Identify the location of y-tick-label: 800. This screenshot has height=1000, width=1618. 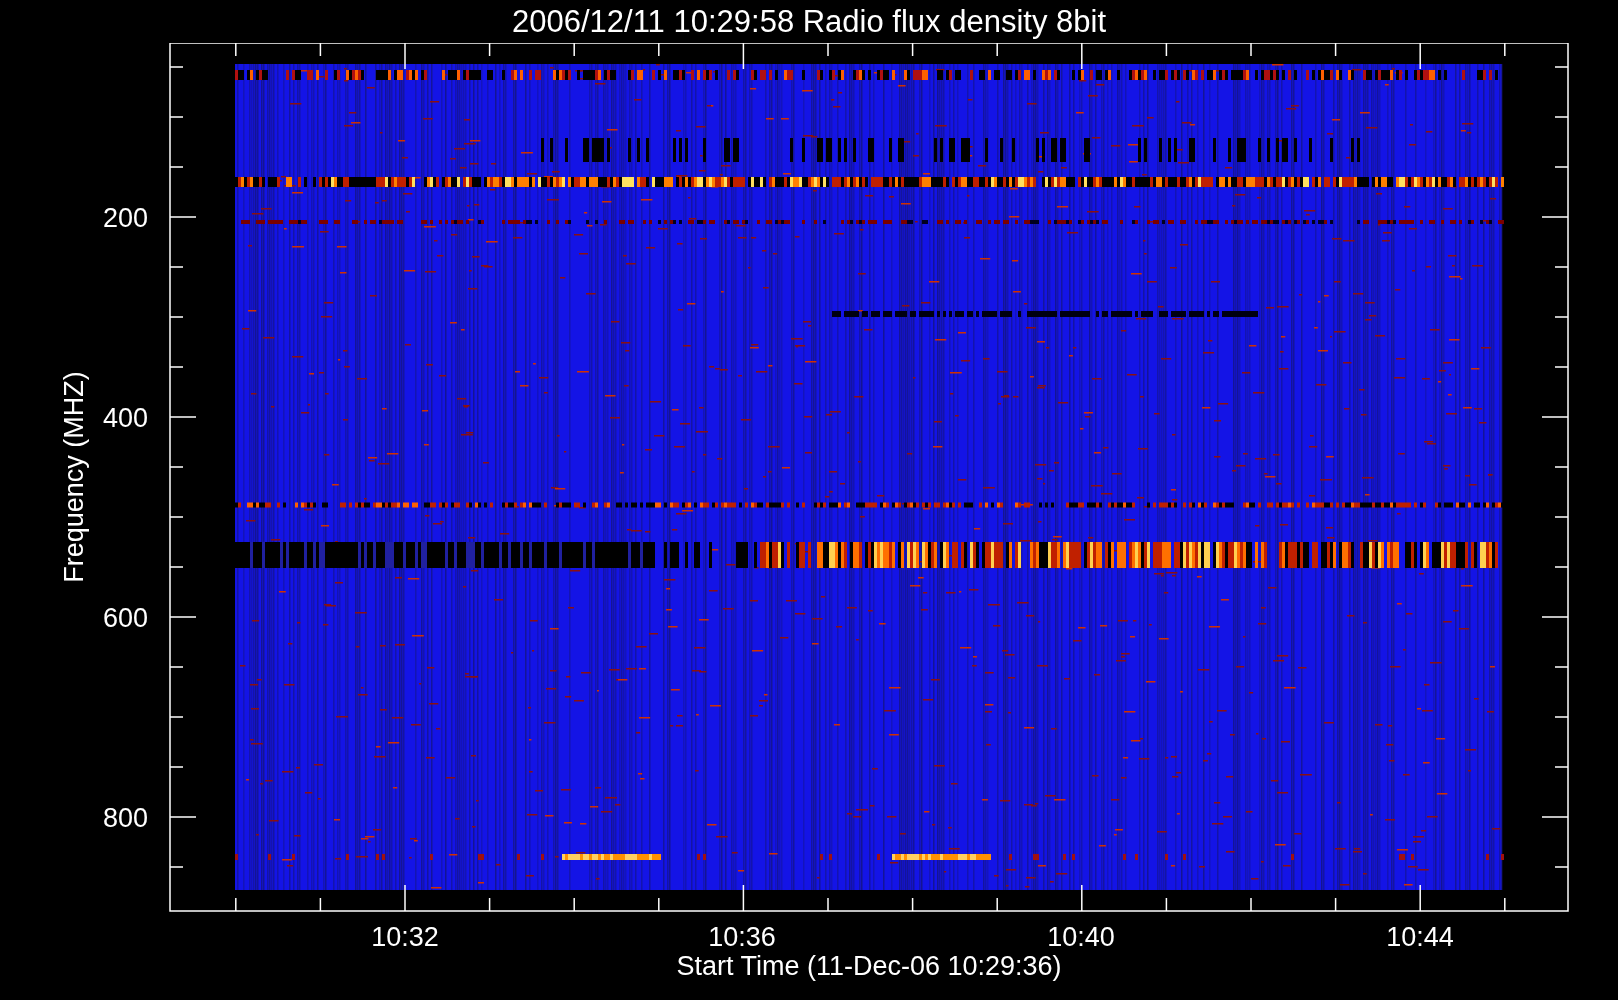
(125, 818).